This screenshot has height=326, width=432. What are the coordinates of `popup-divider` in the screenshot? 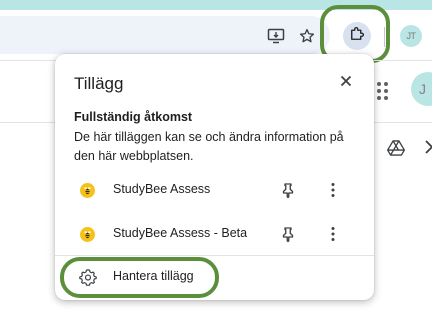 It's located at (214, 255).